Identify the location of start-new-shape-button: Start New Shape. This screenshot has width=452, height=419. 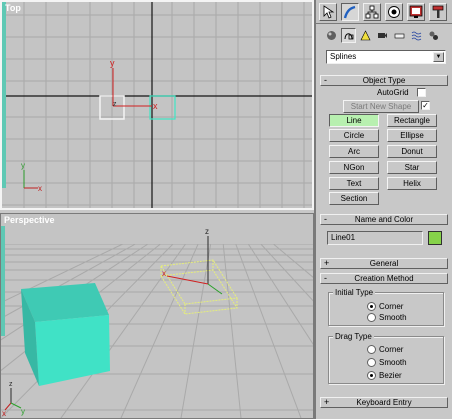
(381, 106).